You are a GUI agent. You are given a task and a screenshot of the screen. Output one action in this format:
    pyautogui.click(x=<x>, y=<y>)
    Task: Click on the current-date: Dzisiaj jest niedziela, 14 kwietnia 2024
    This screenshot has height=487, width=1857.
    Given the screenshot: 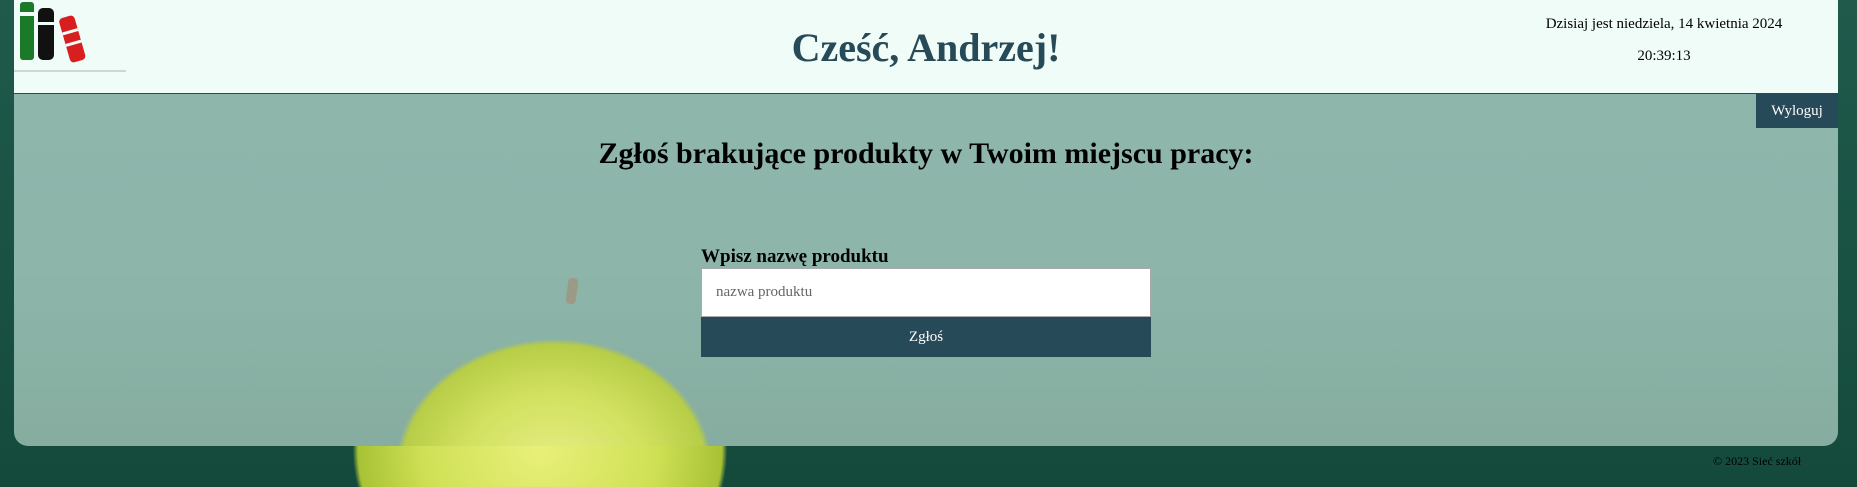 What is the action you would take?
    pyautogui.click(x=1664, y=24)
    